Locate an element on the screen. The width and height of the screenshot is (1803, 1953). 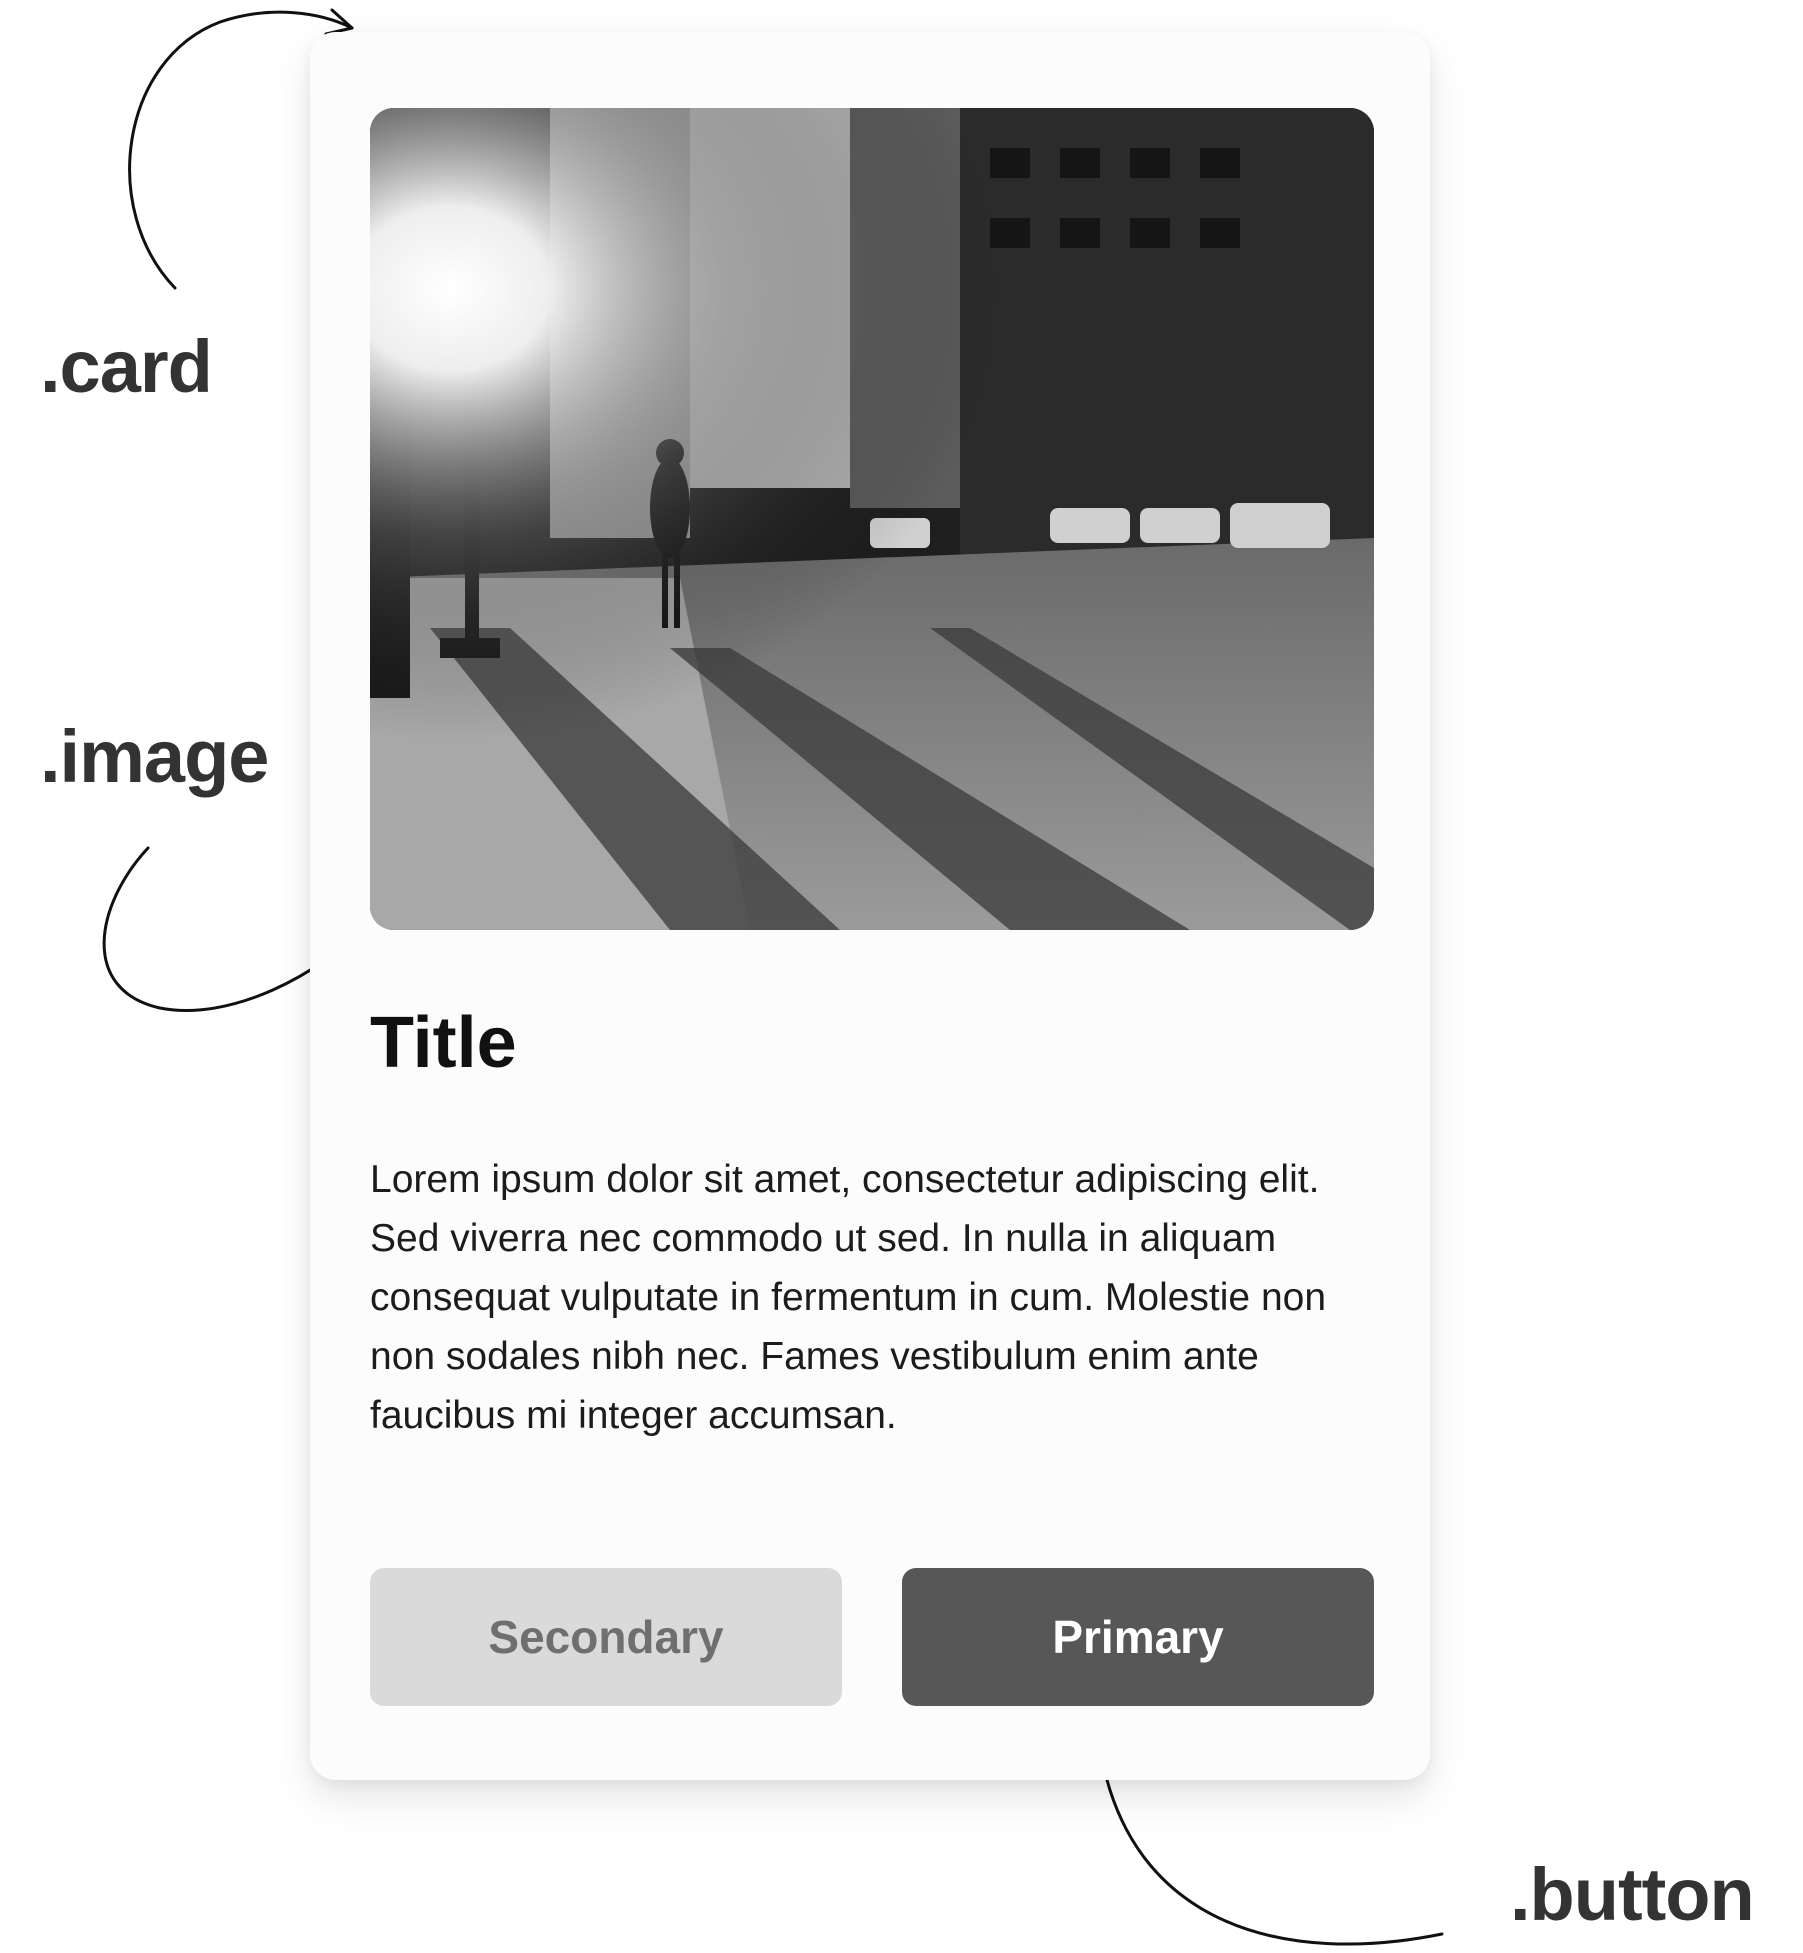
card-annotation-label: .card is located at coordinates (126, 366).